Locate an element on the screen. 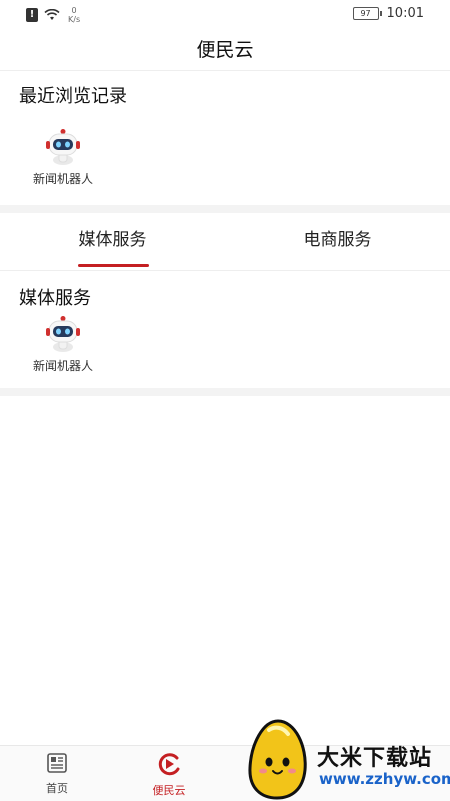 The width and height of the screenshot is (450, 801). active-tab-indicator is located at coordinates (113, 265).